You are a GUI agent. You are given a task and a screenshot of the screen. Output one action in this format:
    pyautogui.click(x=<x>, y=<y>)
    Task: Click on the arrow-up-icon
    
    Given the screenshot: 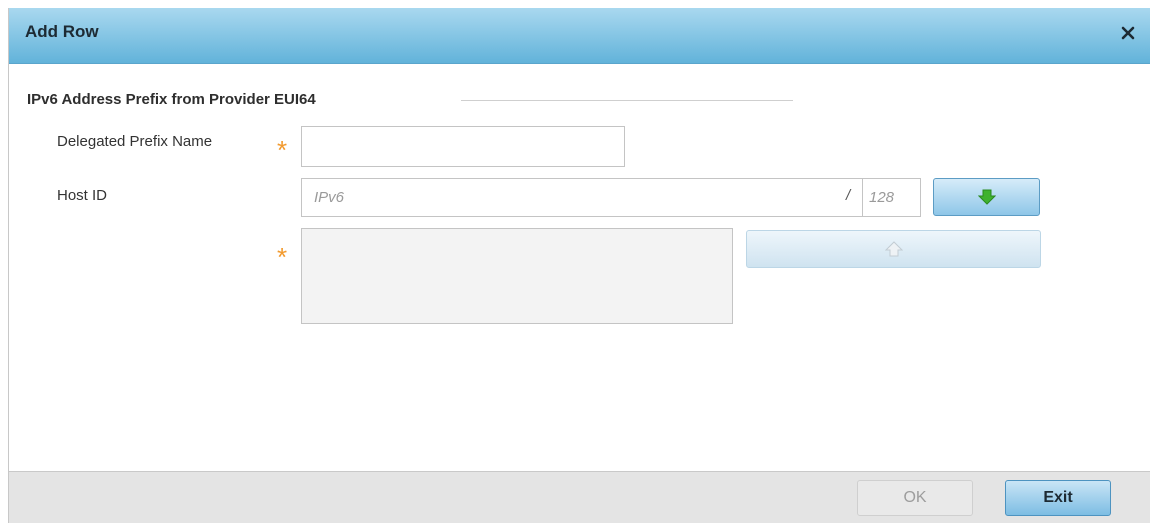 What is the action you would take?
    pyautogui.click(x=893, y=249)
    